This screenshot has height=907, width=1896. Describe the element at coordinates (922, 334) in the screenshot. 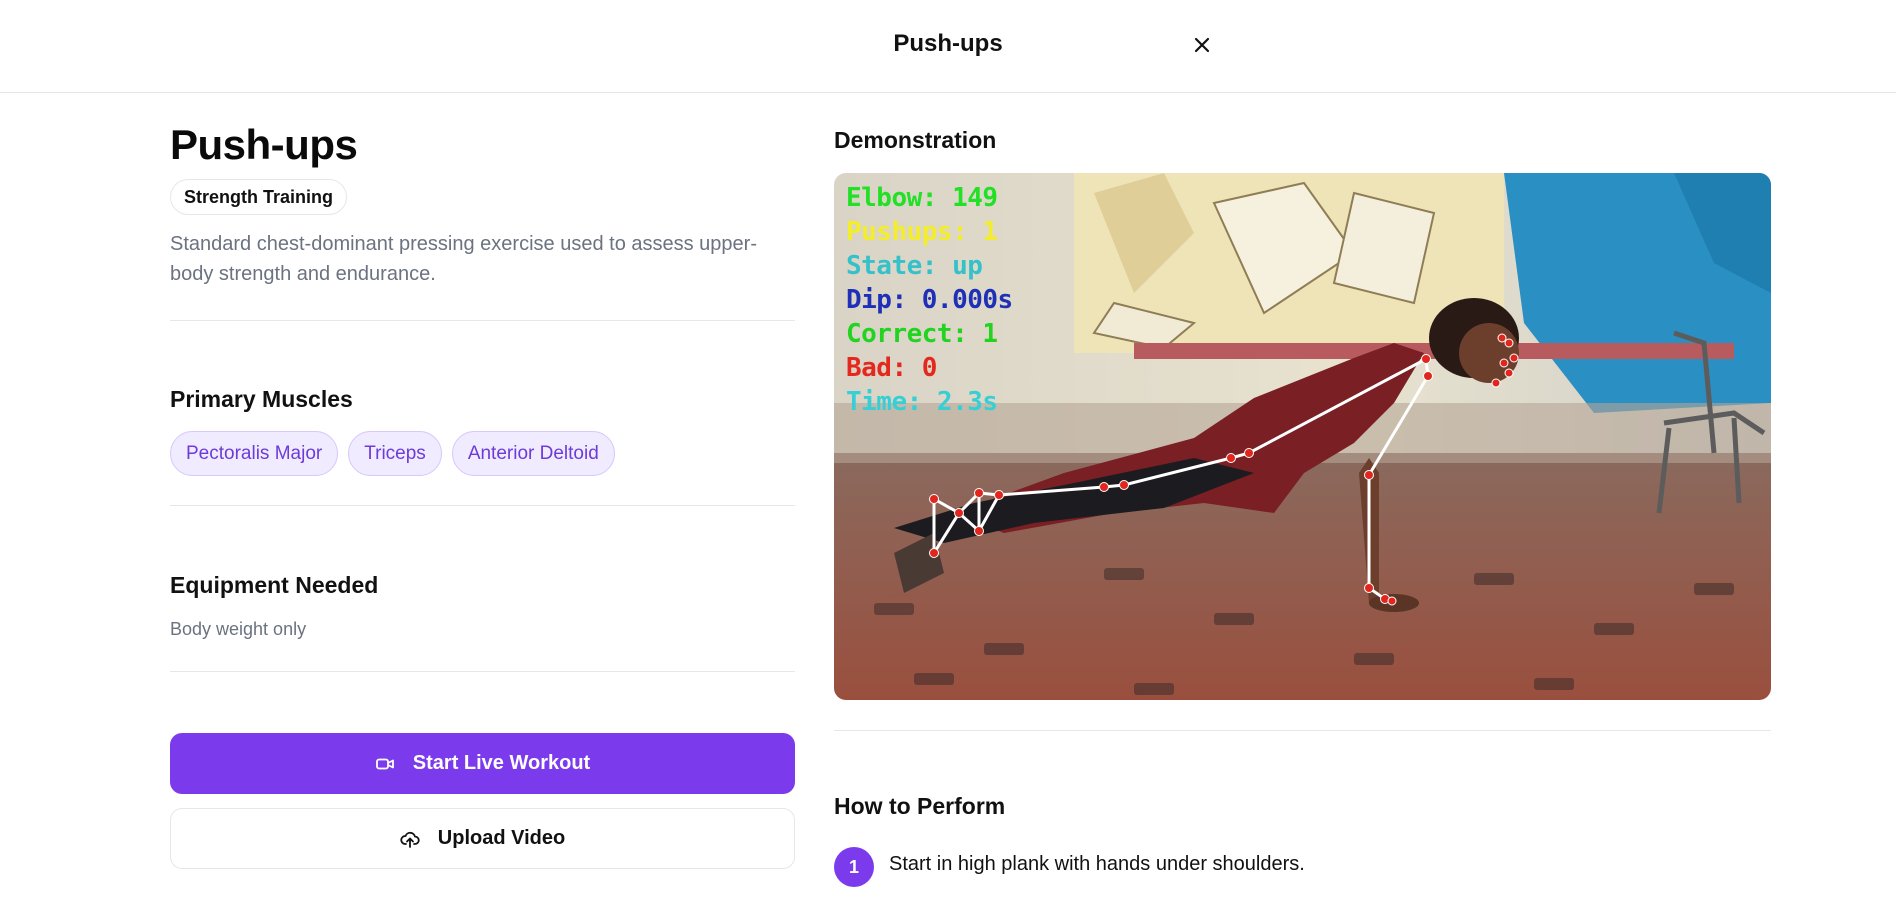

I see `overlay-correct: Correct: 1` at that location.